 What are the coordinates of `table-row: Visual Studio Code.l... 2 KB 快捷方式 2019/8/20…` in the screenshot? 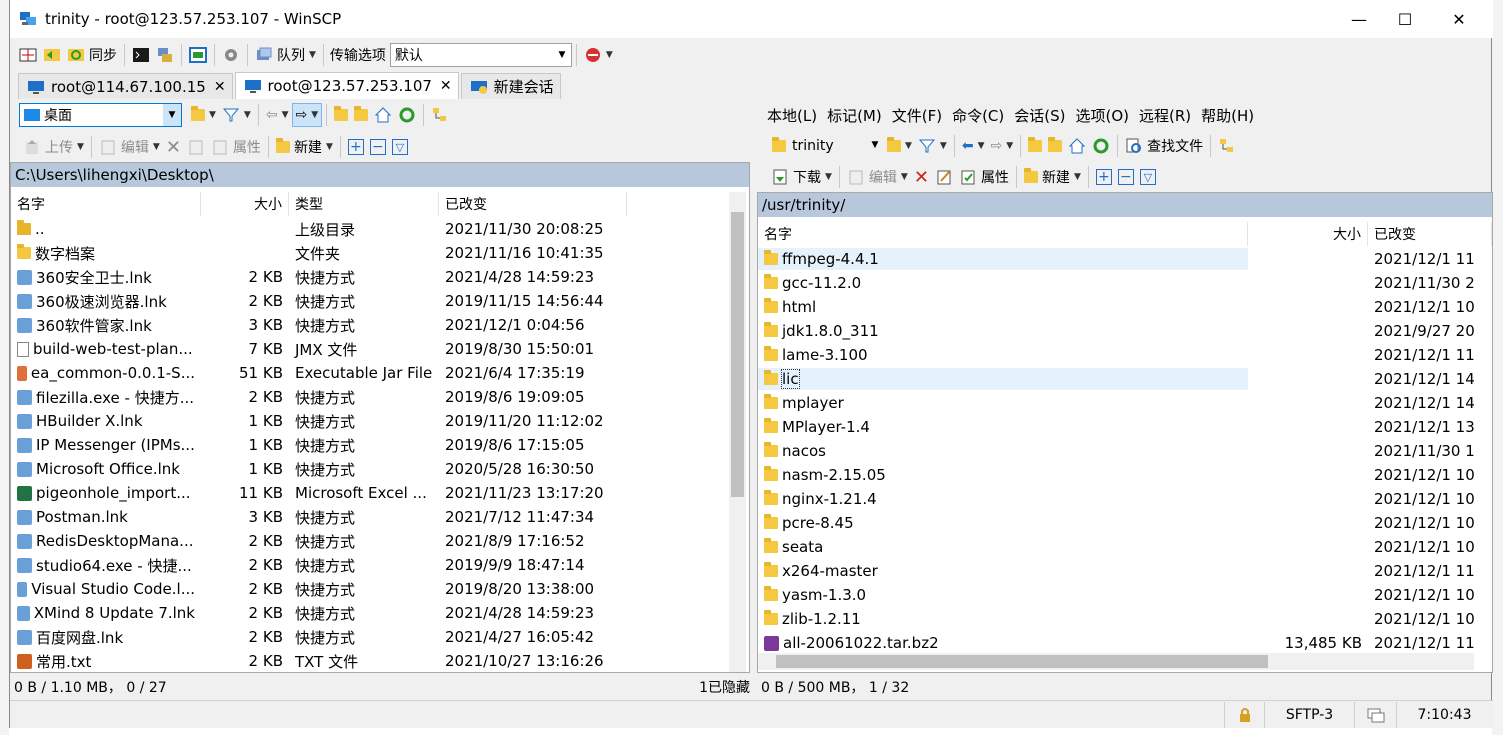 It's located at (369, 589).